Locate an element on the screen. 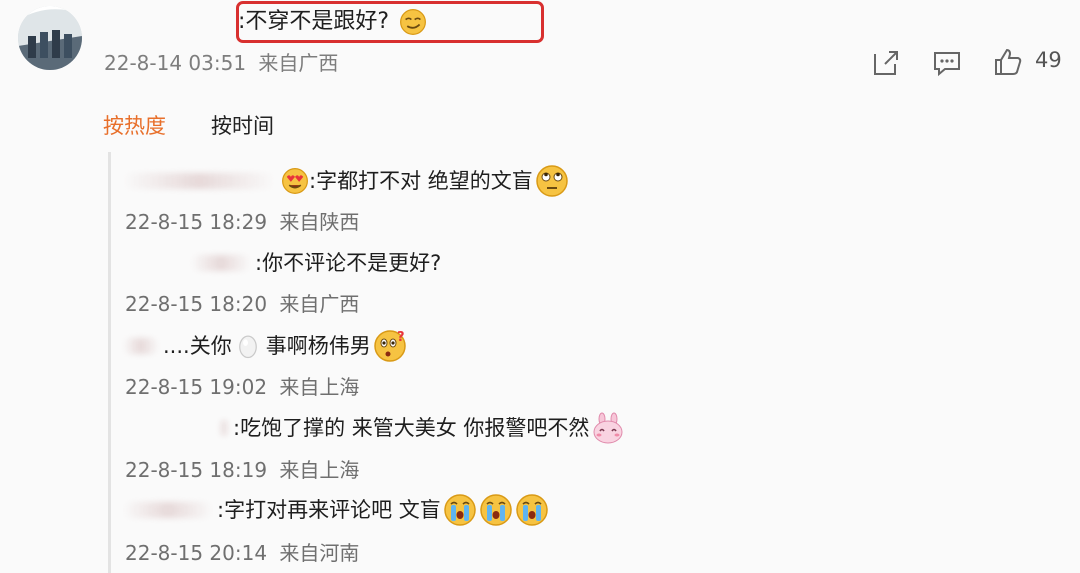  pink-bunny-emoji is located at coordinates (608, 428).